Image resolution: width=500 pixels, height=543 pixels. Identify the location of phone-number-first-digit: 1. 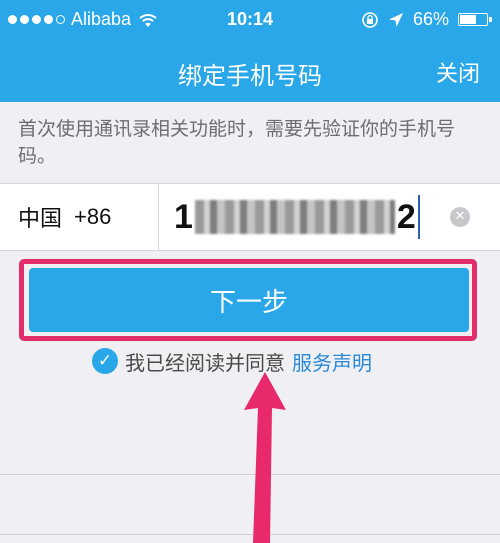
(183, 216).